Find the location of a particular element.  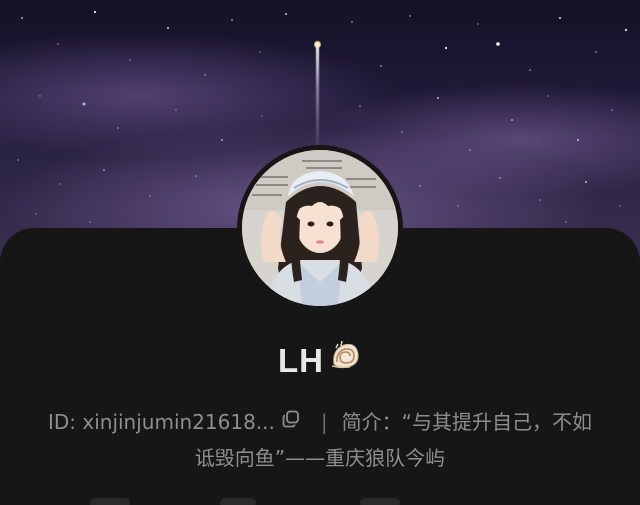

profile-avatar is located at coordinates (320, 228).